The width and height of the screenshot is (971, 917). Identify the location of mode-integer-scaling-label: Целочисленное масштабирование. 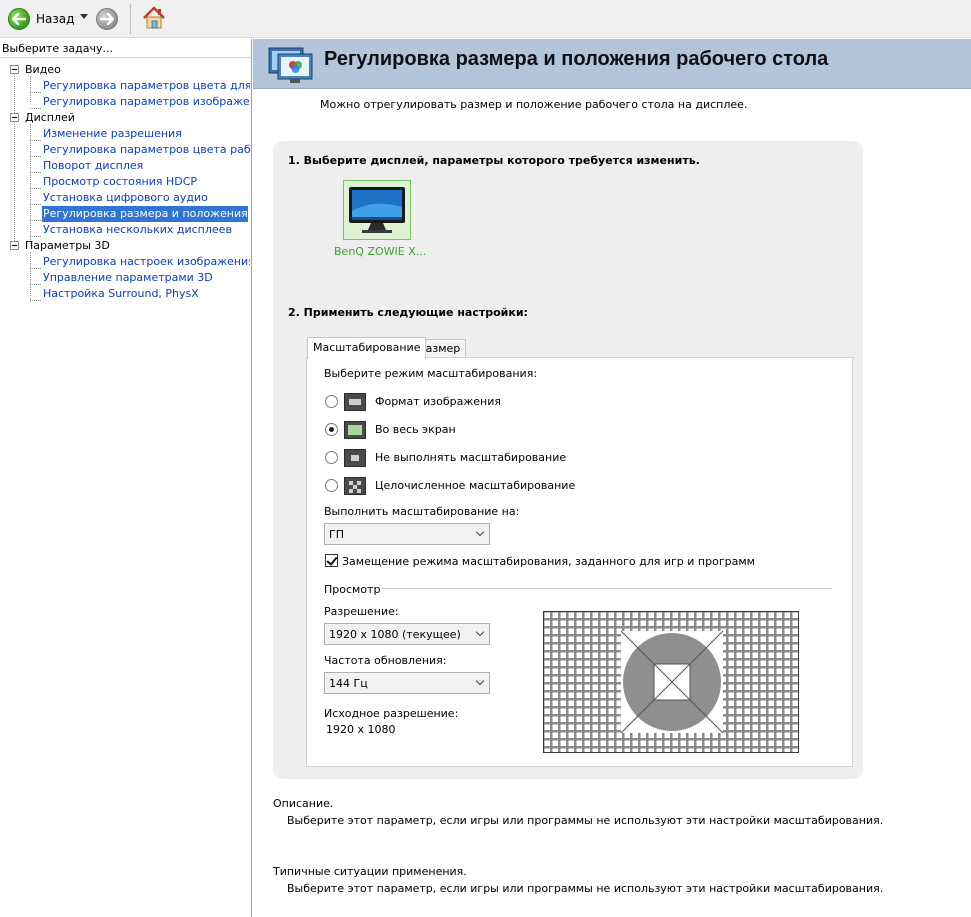
(475, 485).